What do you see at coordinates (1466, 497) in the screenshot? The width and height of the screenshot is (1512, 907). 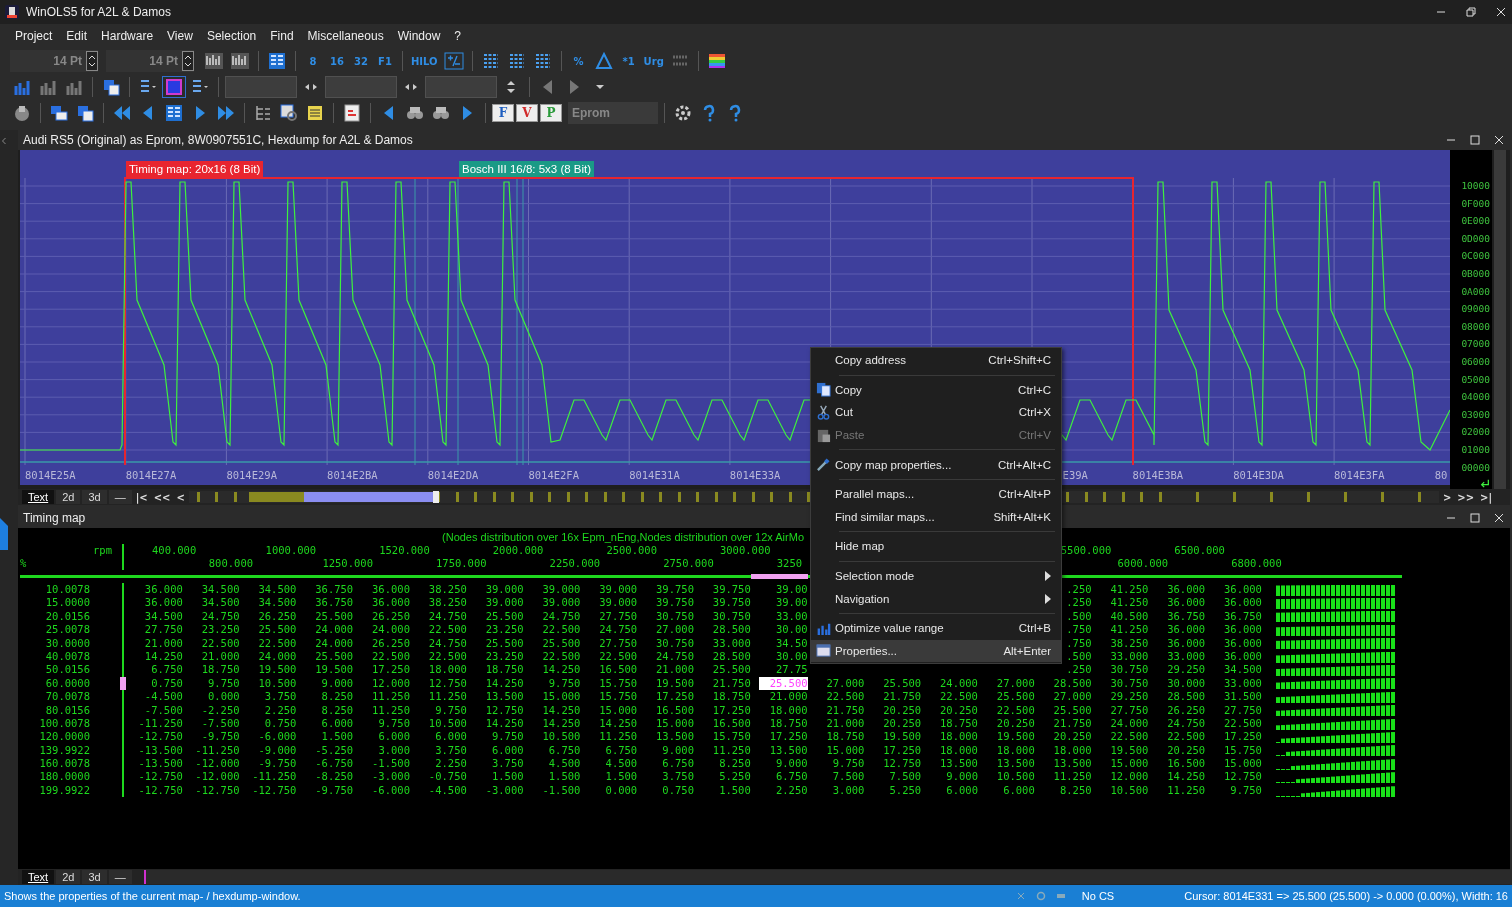 I see `navigation-button: >>` at bounding box center [1466, 497].